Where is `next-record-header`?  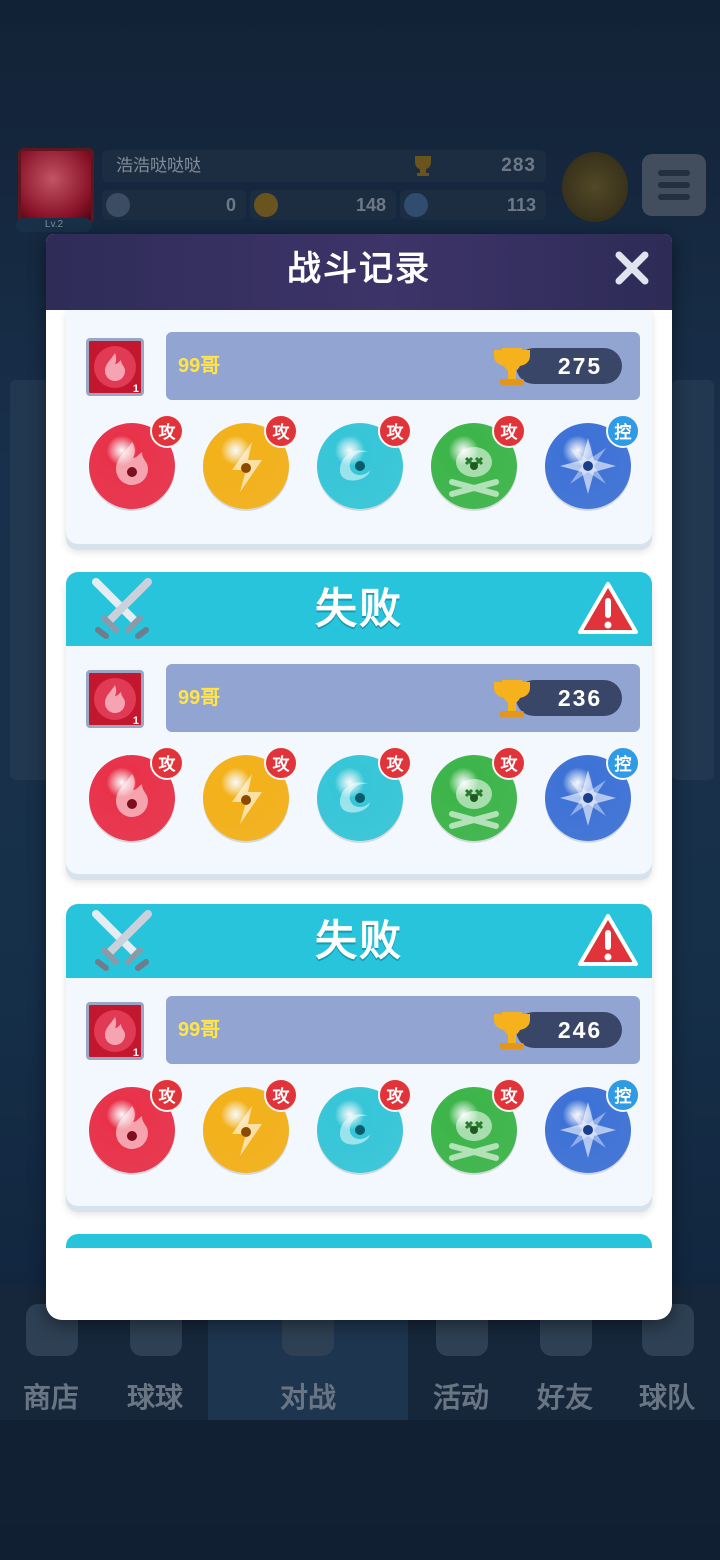
next-record-header is located at coordinates (359, 1241).